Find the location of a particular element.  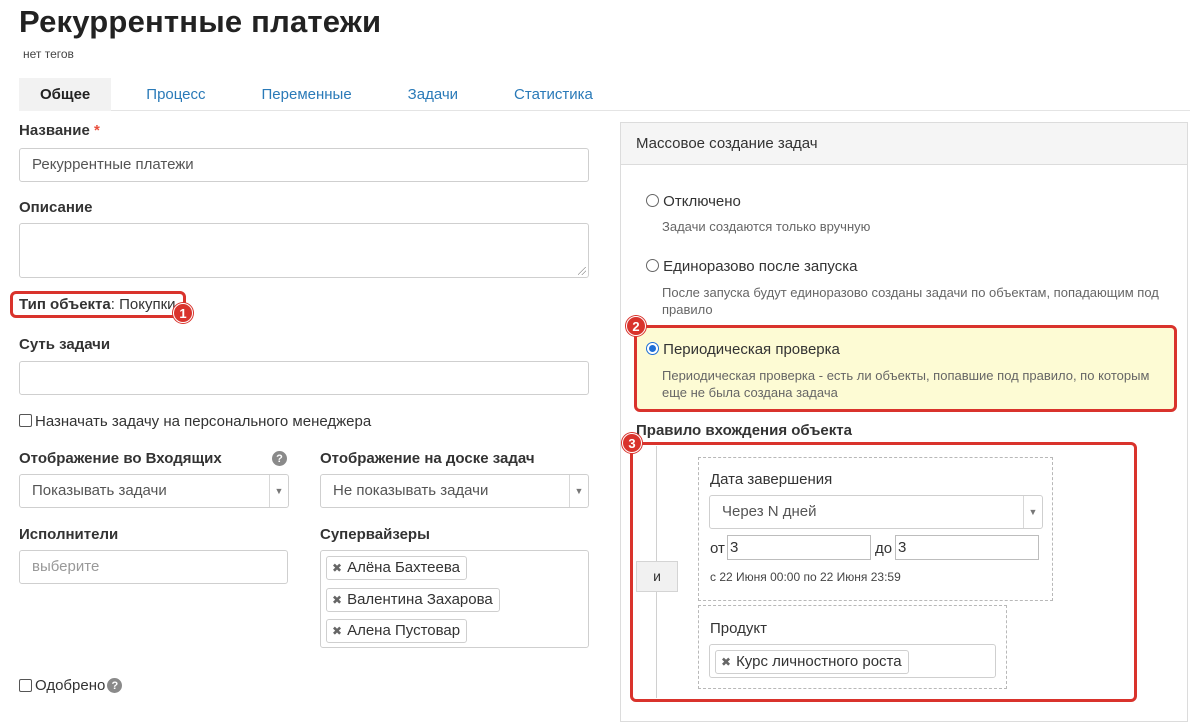

approved-label: Одобрено is located at coordinates (70, 685).